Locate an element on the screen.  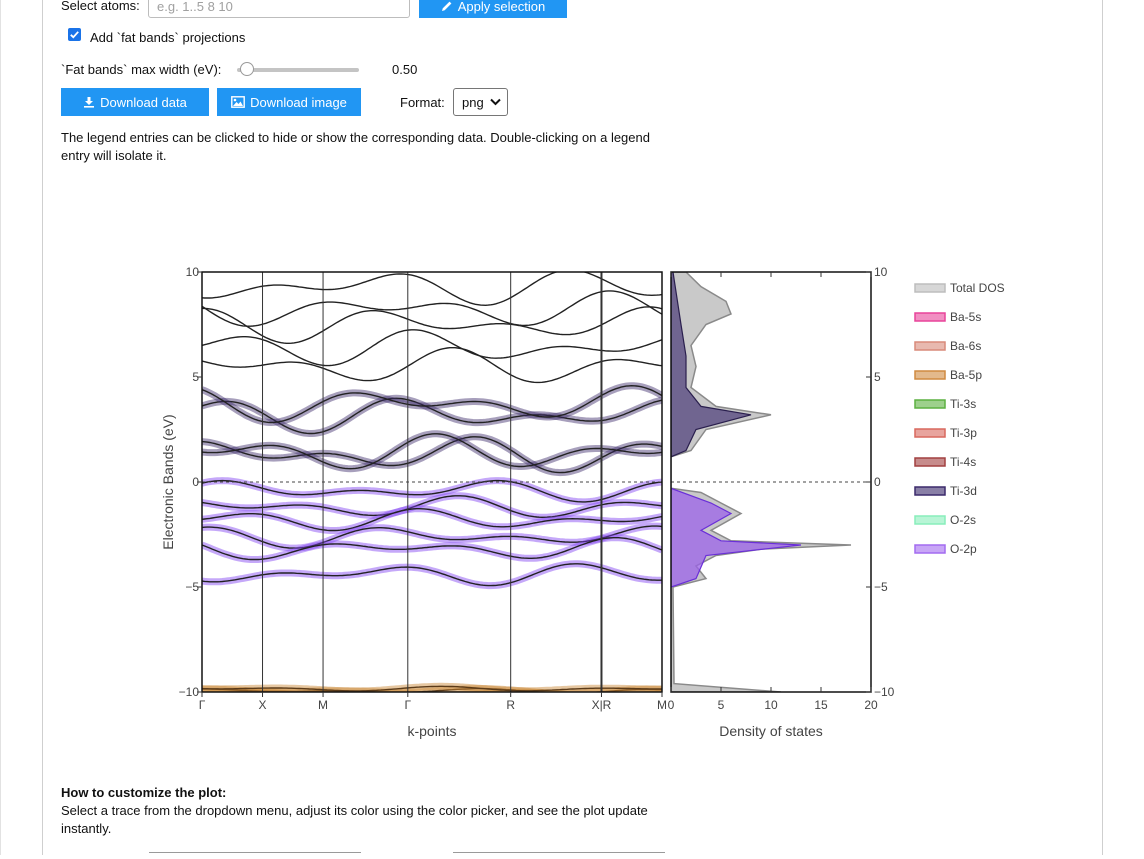
x-tick-label: X|R is located at coordinates (602, 705).